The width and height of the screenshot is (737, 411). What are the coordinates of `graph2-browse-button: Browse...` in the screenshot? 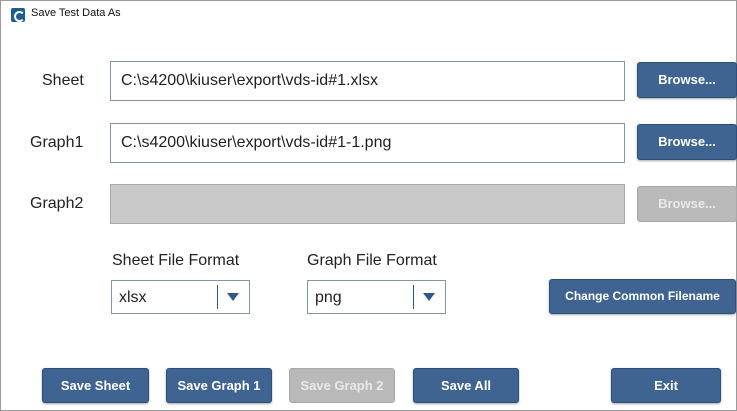 It's located at (687, 204).